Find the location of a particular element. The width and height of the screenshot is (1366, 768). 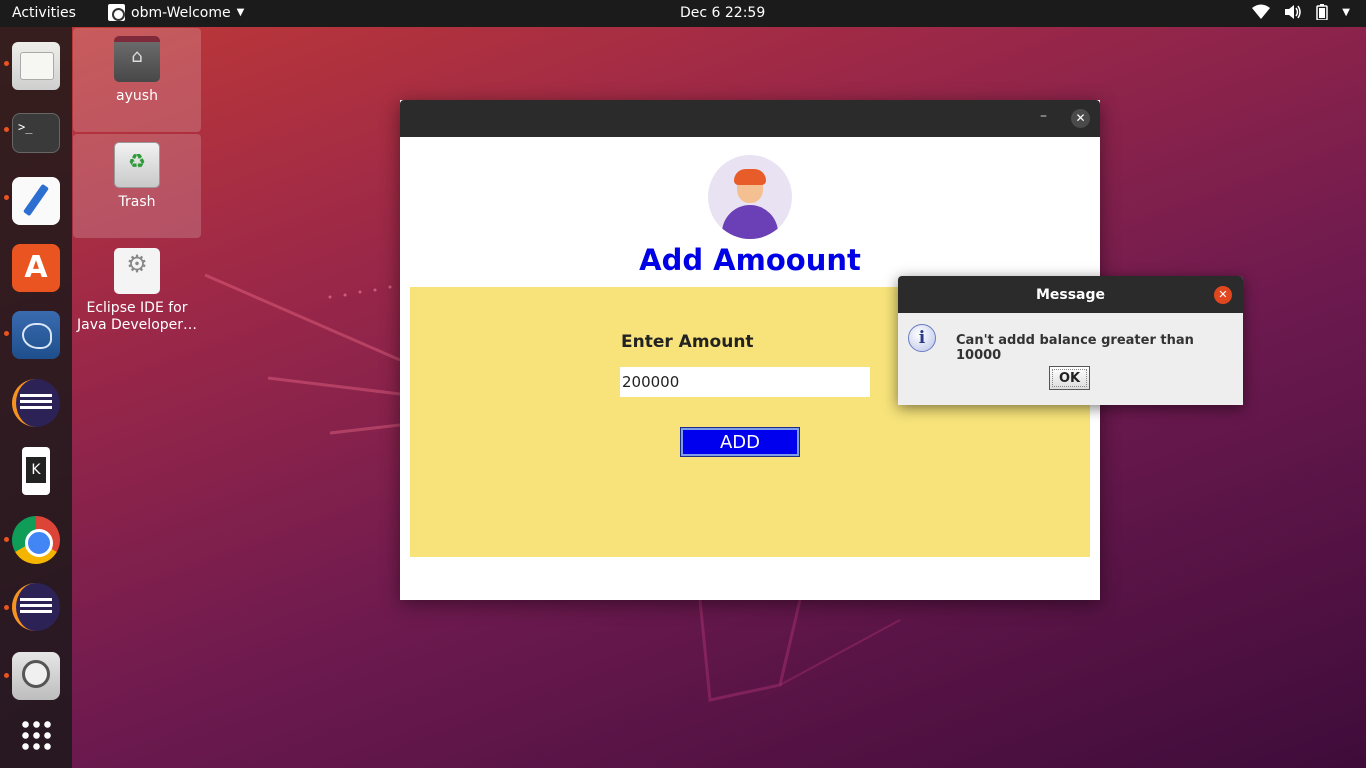

app-icon is located at coordinates (116, 12).